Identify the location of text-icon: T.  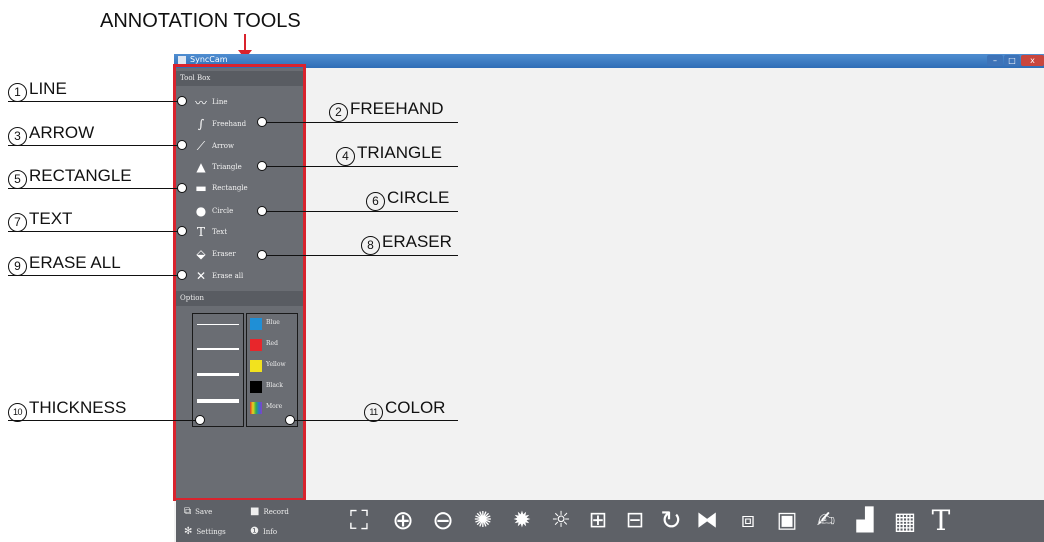
(941, 521).